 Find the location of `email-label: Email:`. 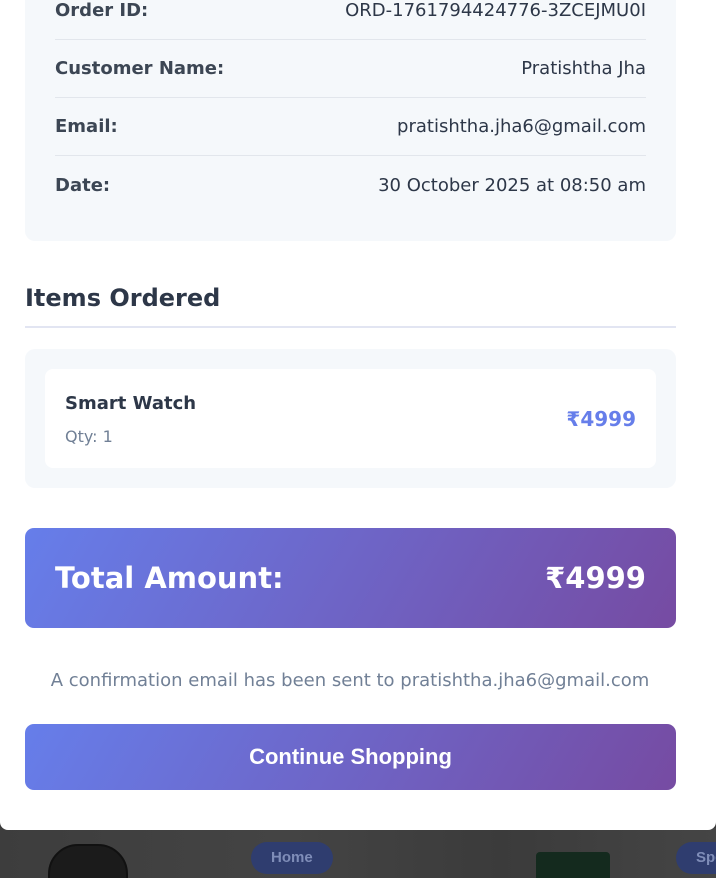

email-label: Email: is located at coordinates (86, 126).